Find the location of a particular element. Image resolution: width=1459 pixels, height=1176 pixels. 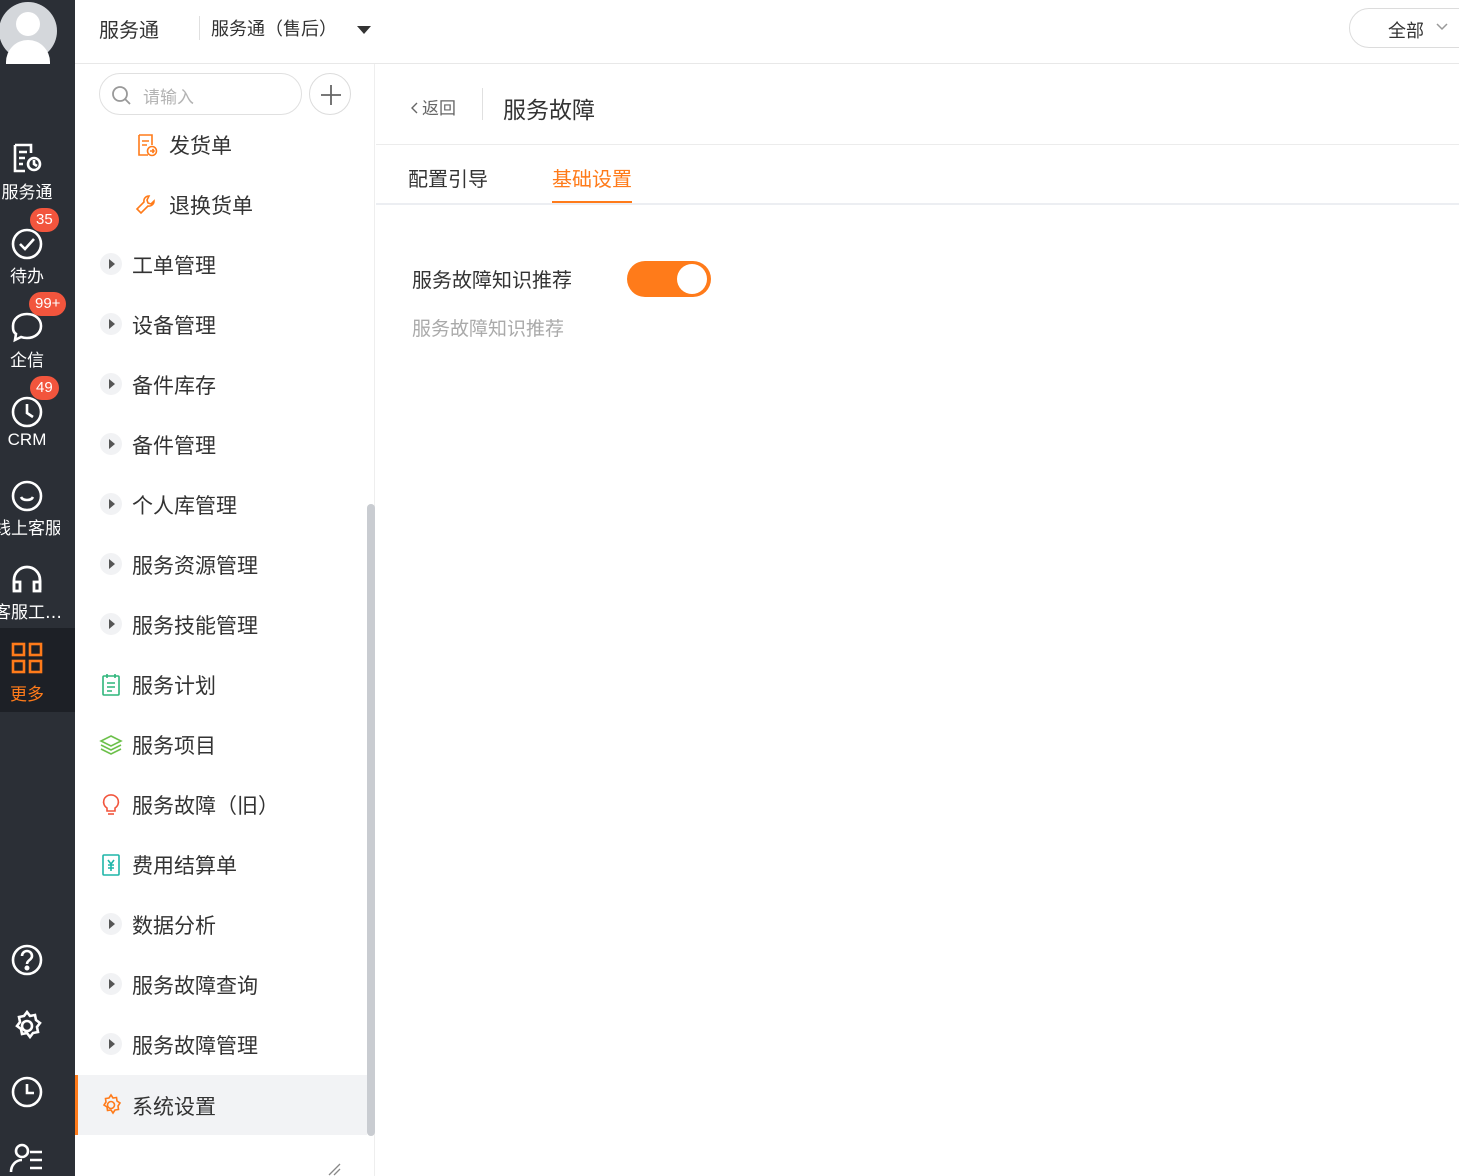

nav-group-personal-store: 个人库管理 is located at coordinates (221, 504).